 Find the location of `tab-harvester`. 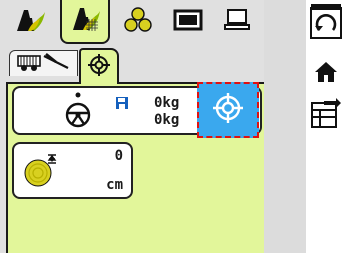

tab-harvester is located at coordinates (30, 22).